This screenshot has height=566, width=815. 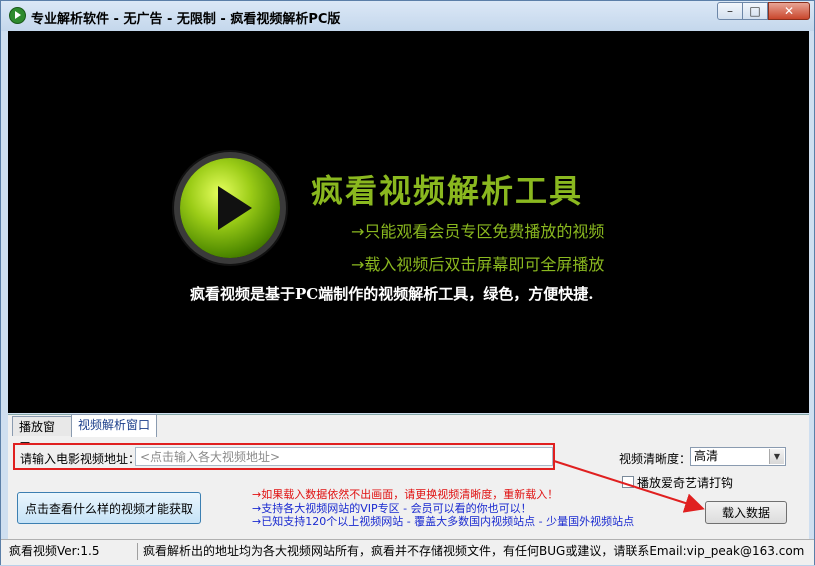 What do you see at coordinates (447, 191) in the screenshot?
I see `player-headline: 疯看视频解析工具` at bounding box center [447, 191].